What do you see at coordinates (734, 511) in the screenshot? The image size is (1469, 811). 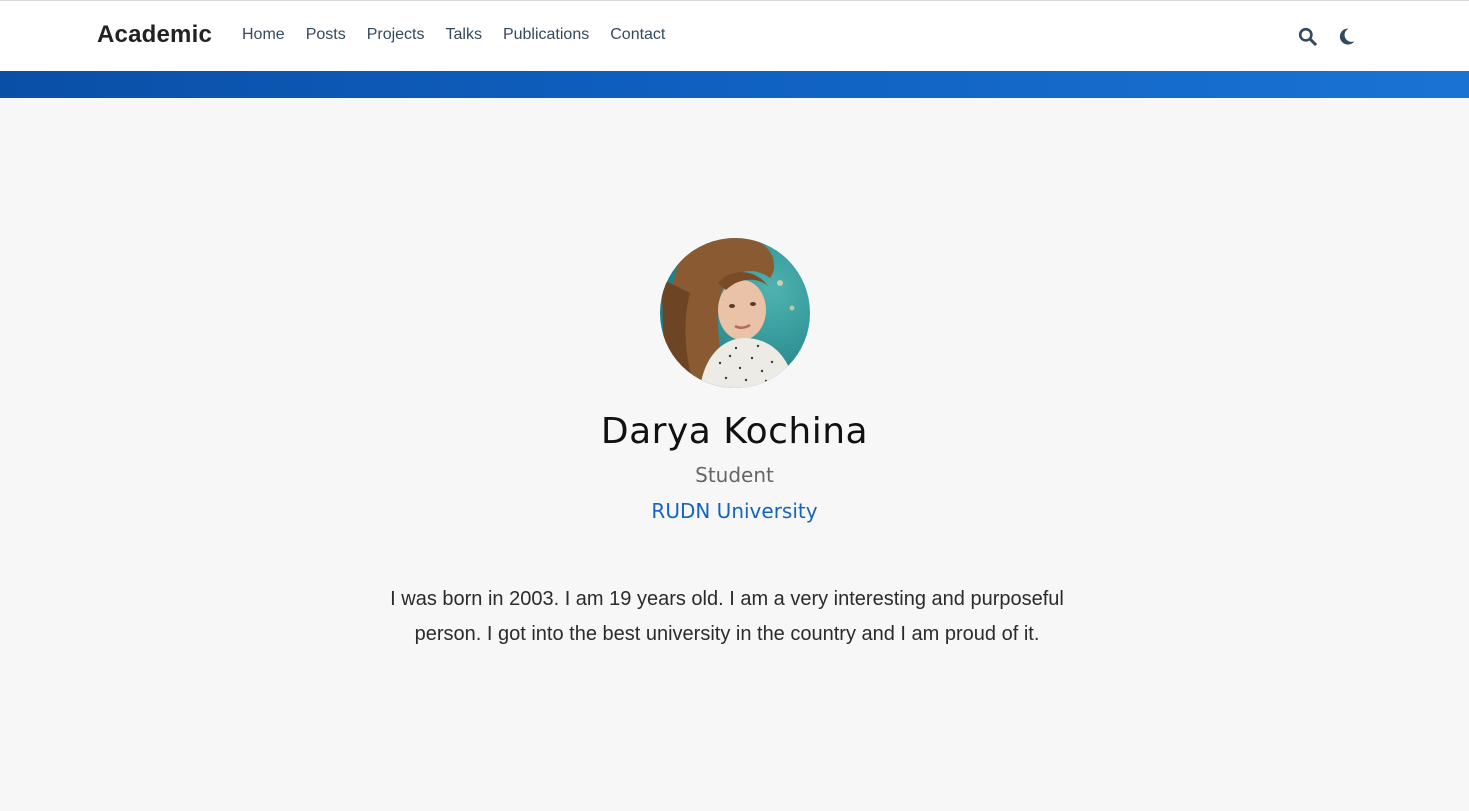 I see `profile-organization-link: RUDN University` at bounding box center [734, 511].